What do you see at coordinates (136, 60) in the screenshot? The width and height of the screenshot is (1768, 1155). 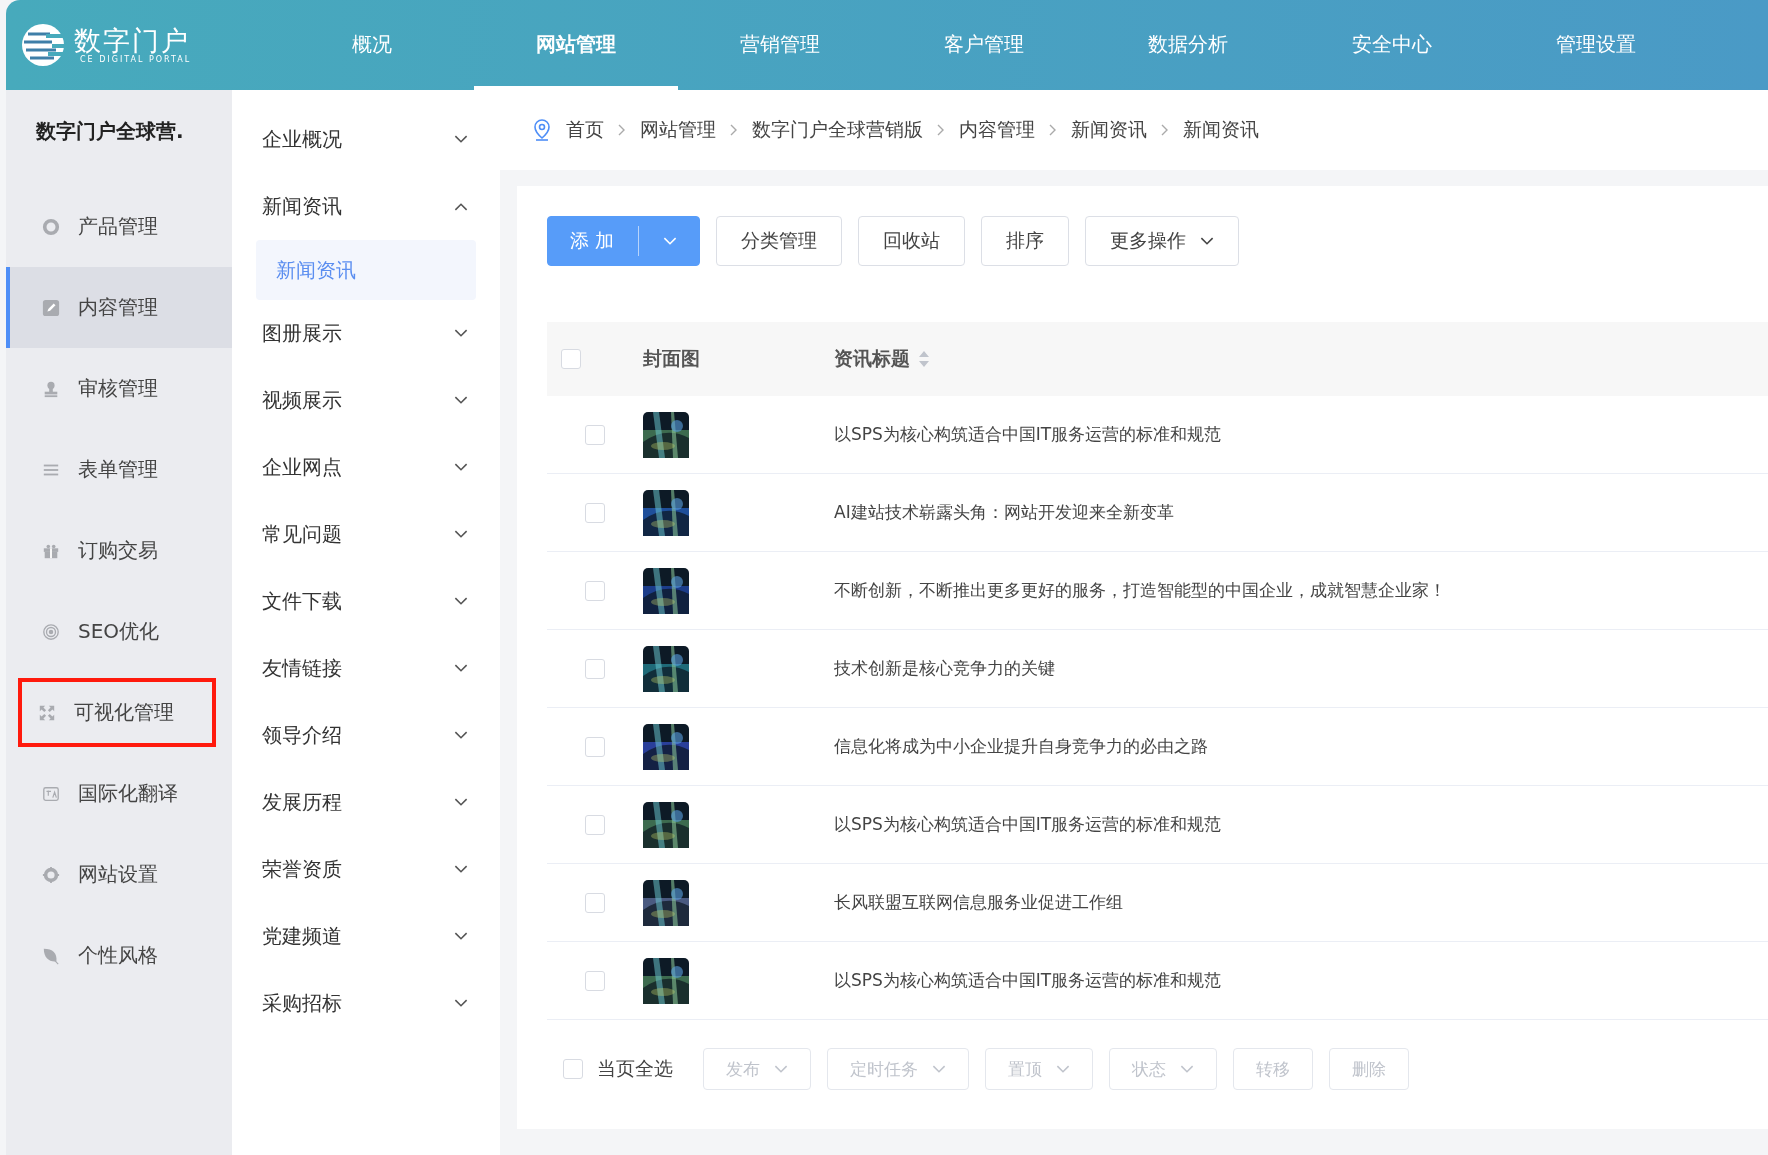 I see `logo-tagline: CE DIGITAL PORTAL` at bounding box center [136, 60].